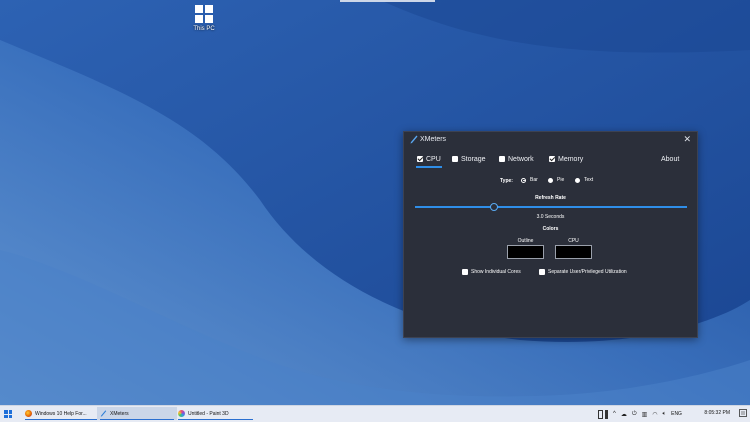 The height and width of the screenshot is (422, 750). What do you see at coordinates (506, 181) in the screenshot?
I see `type-label: Type:` at bounding box center [506, 181].